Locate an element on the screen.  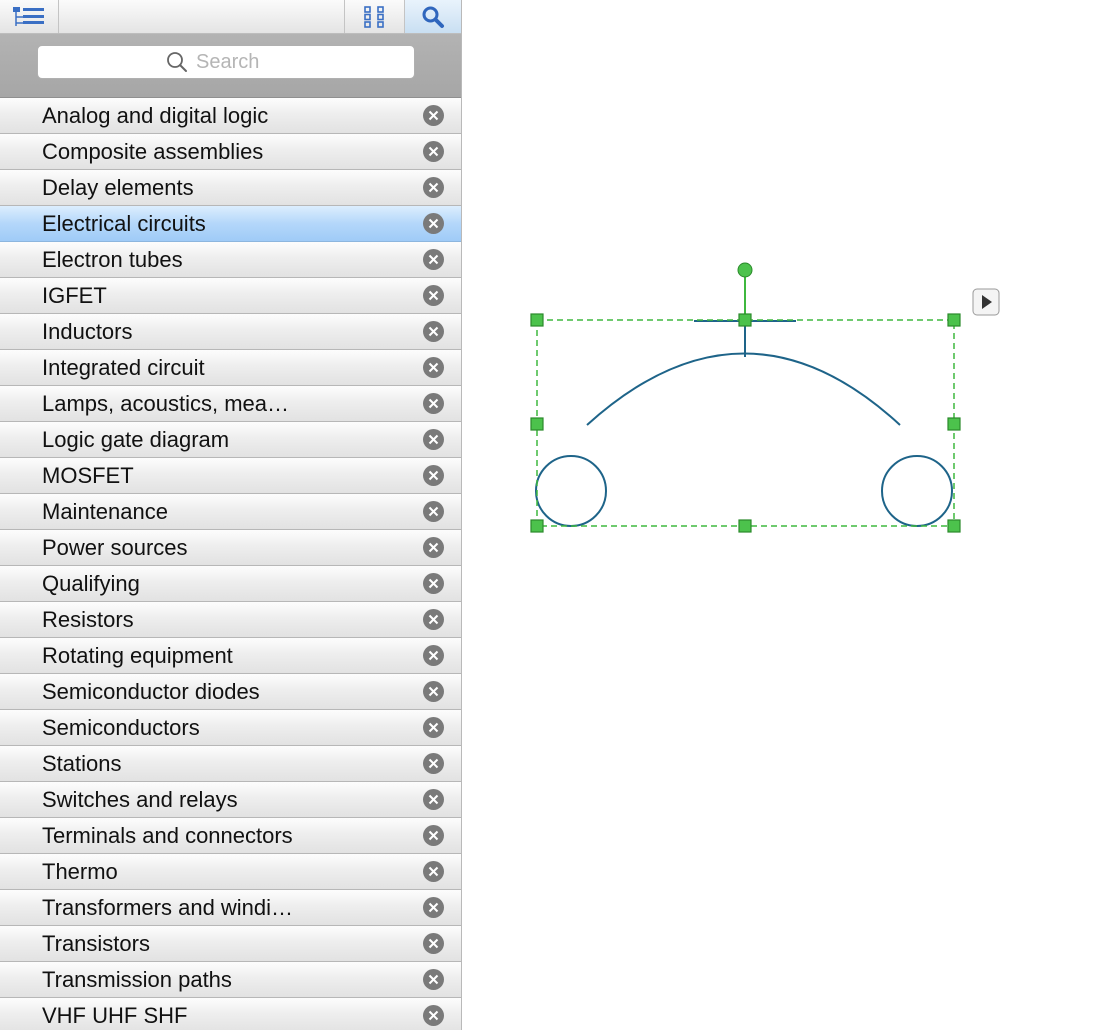
search-bar is located at coordinates (230, 66).